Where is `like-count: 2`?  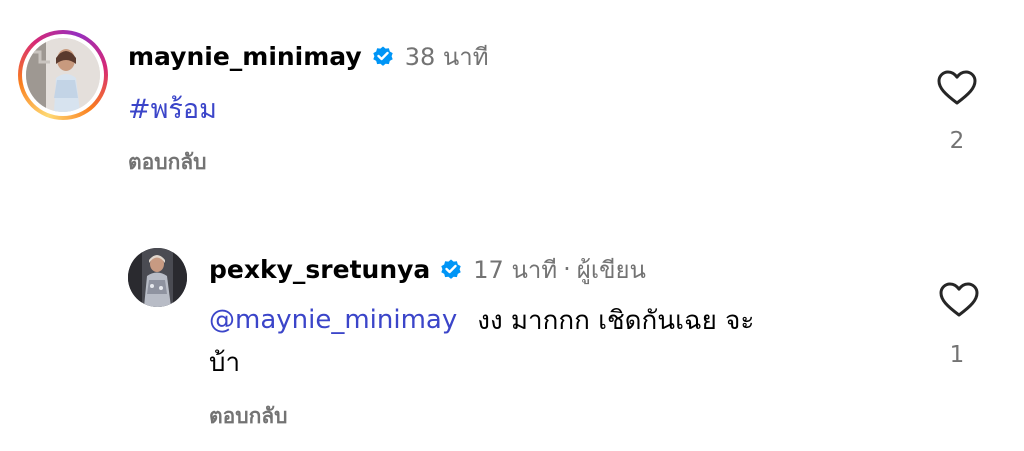
like-count: 2 is located at coordinates (957, 141).